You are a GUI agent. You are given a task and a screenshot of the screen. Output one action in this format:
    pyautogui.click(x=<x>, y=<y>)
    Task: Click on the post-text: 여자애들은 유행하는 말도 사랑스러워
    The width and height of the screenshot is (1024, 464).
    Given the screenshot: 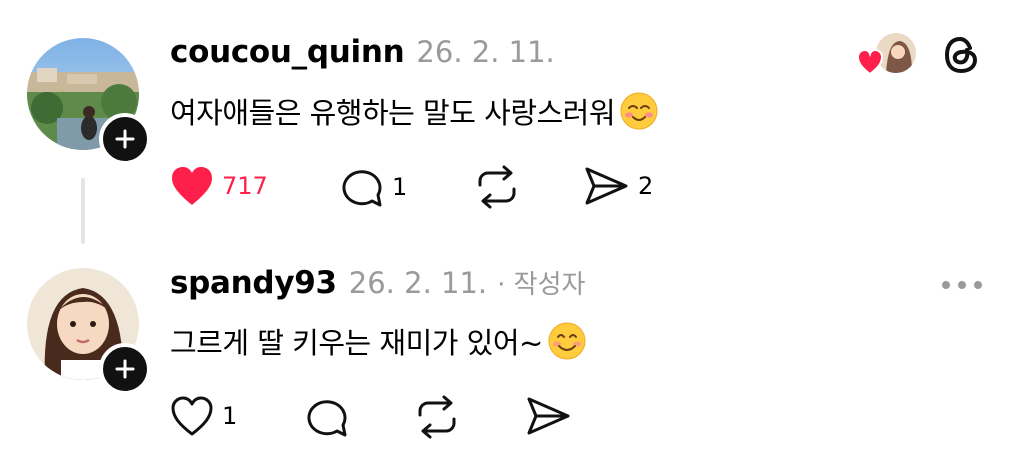 What is the action you would take?
    pyautogui.click(x=393, y=113)
    